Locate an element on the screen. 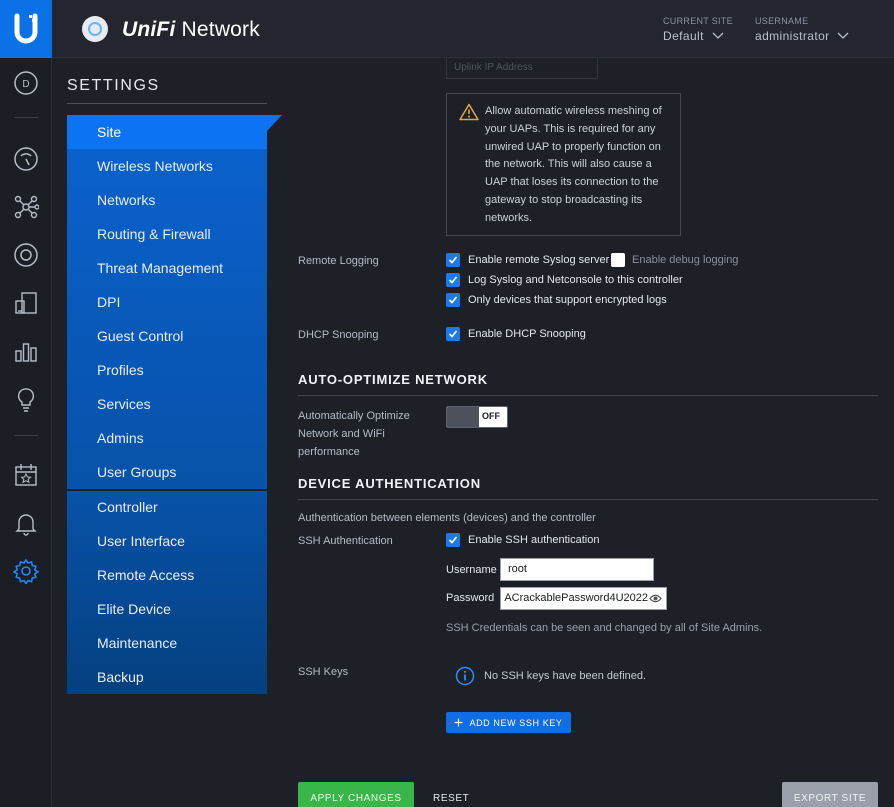  nav-item-threat-management: Threat Management is located at coordinates (167, 268).